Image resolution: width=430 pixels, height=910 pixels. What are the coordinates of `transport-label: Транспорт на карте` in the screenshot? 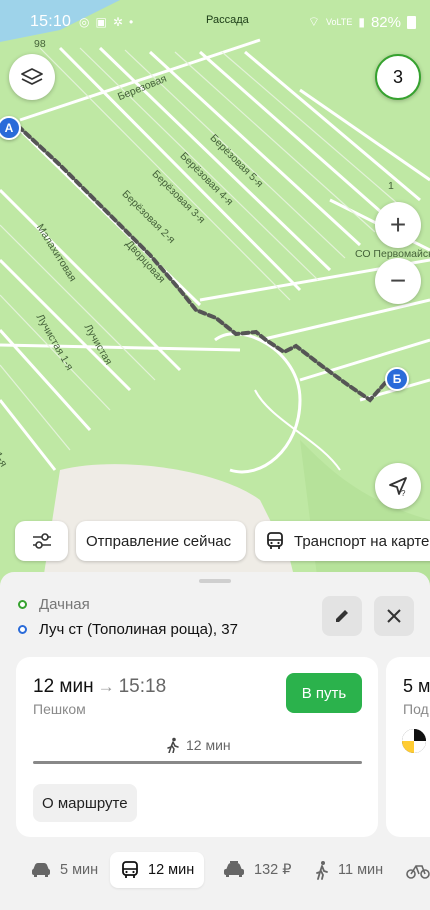 It's located at (362, 541).